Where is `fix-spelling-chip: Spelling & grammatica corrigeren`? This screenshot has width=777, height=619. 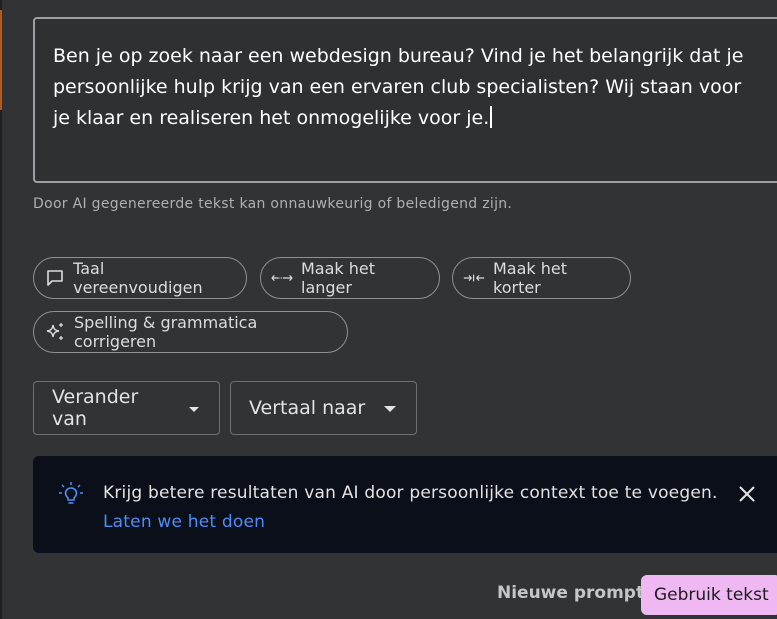
fix-spelling-chip: Spelling & grammatica corrigeren is located at coordinates (190, 332).